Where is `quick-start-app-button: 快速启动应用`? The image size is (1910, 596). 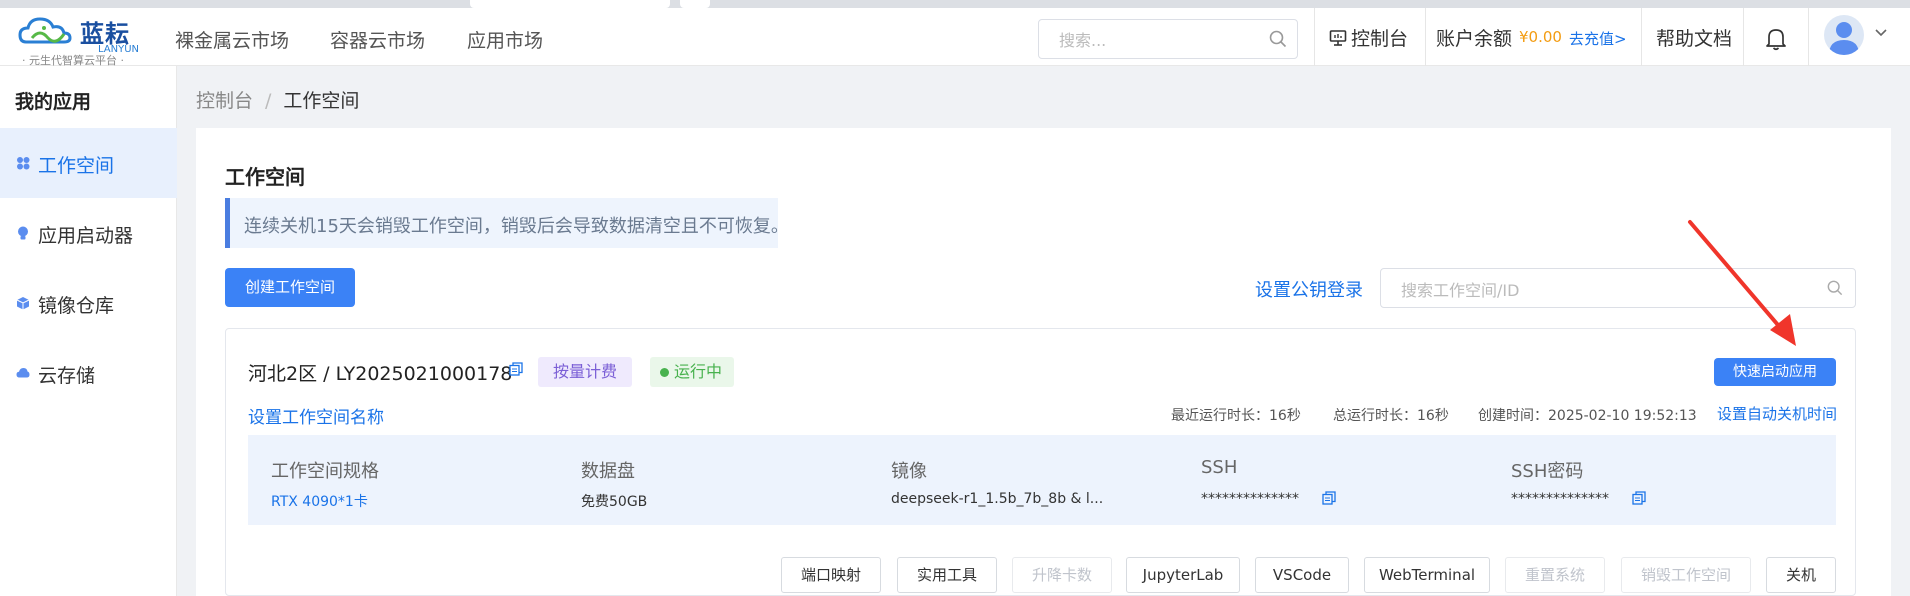 quick-start-app-button: 快速启动应用 is located at coordinates (1775, 372).